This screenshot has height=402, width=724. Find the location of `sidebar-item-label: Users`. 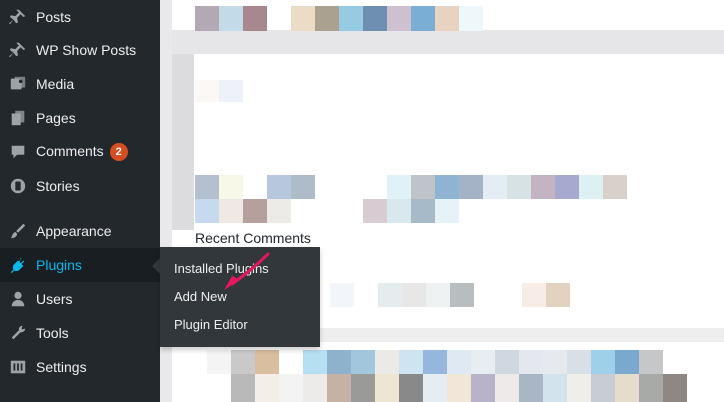

sidebar-item-label: Users is located at coordinates (54, 299).